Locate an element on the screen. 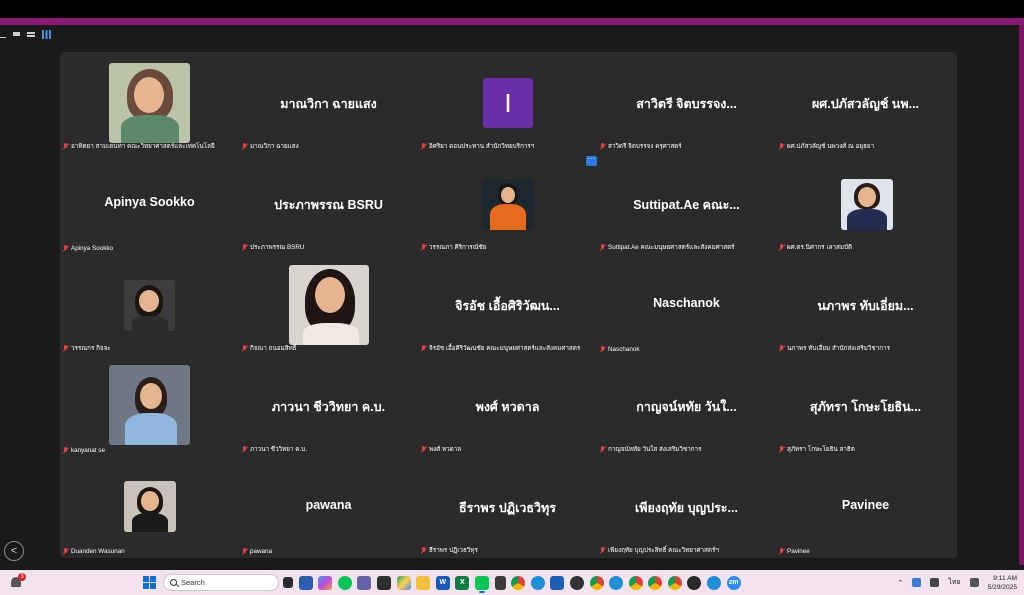 This screenshot has height=595, width=1024. participant-tile: Apinya Sookko Apinya Sookko is located at coordinates (149, 203).